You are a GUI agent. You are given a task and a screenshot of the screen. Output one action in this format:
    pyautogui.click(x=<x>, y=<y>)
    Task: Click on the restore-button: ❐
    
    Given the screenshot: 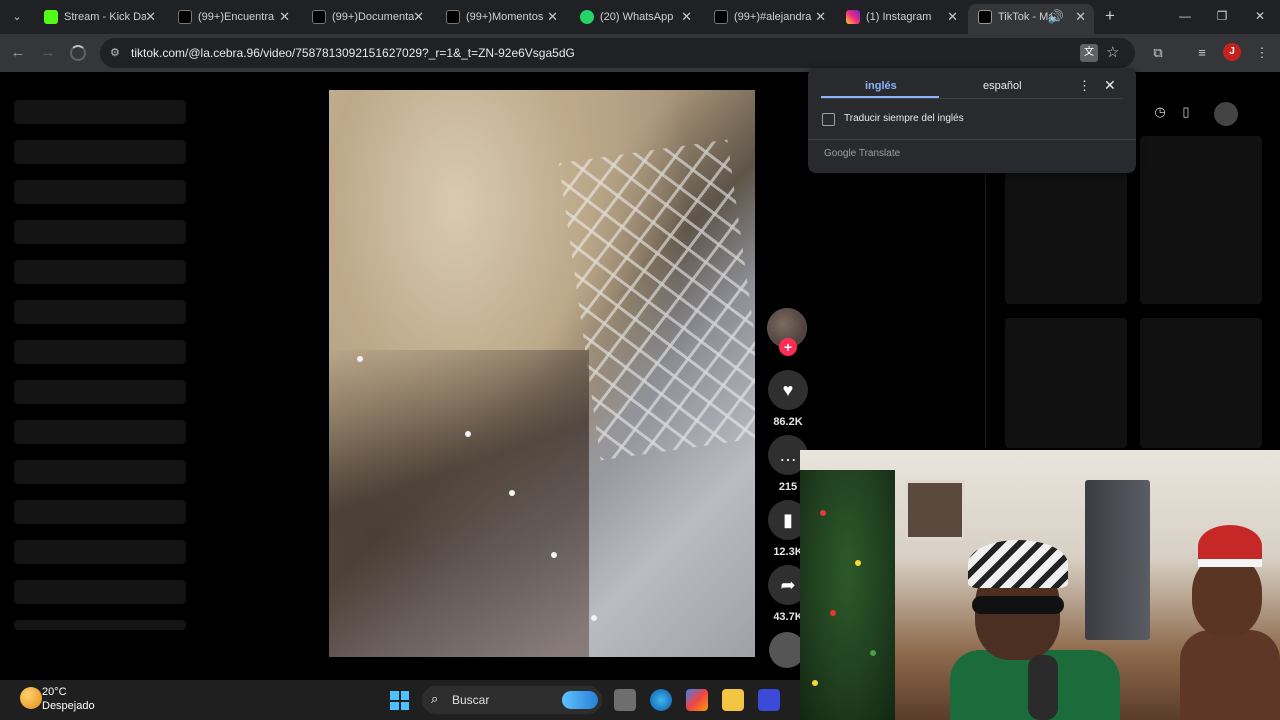 What is the action you would take?
    pyautogui.click(x=1222, y=16)
    